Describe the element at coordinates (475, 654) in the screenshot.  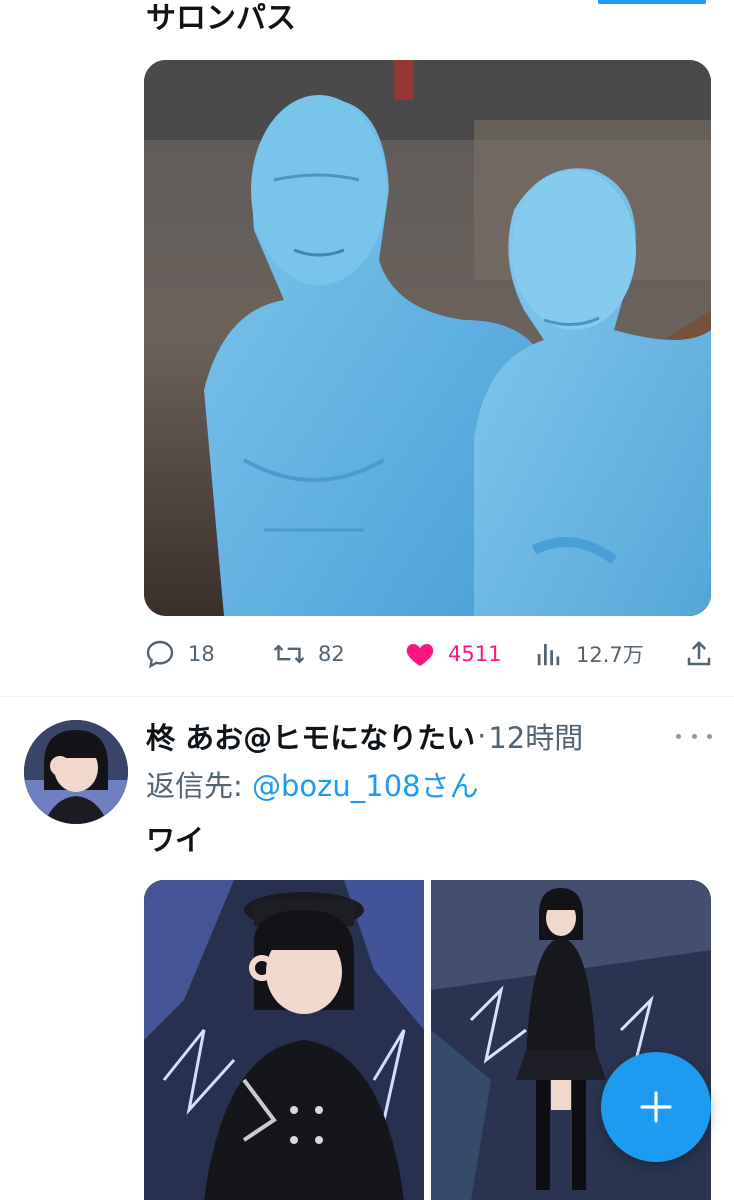
I see `like-count: 4511` at that location.